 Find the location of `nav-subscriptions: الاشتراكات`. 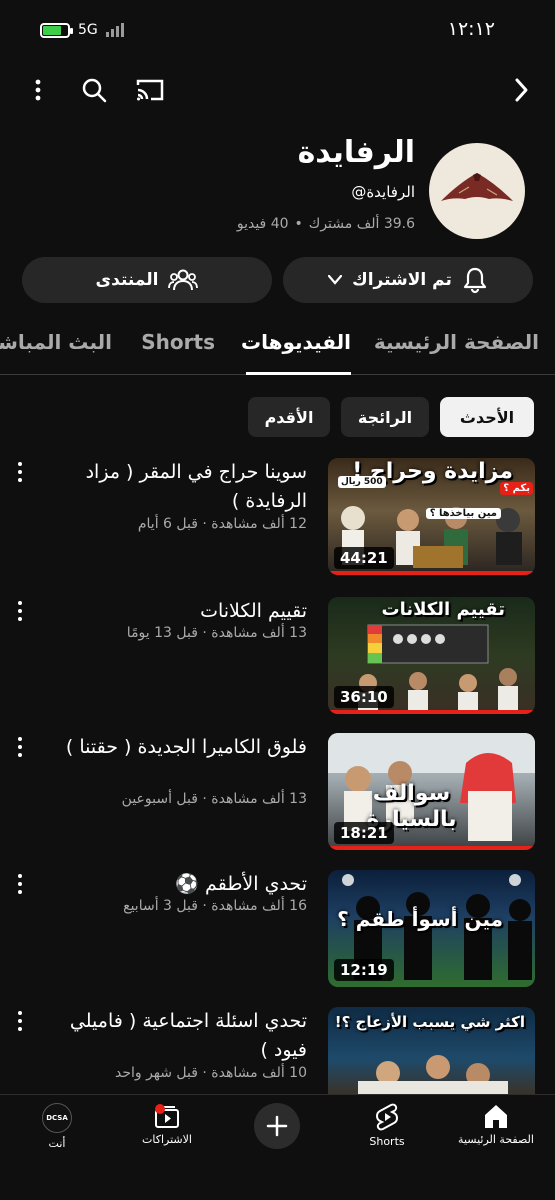

nav-subscriptions: الاشتراكات is located at coordinates (167, 1124).